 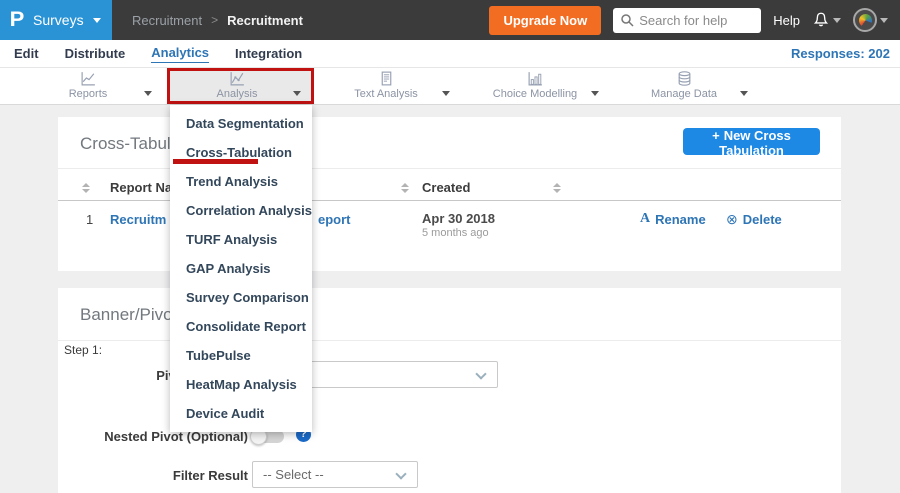 I want to click on text-analysis-dropdown-caret, so click(x=446, y=92).